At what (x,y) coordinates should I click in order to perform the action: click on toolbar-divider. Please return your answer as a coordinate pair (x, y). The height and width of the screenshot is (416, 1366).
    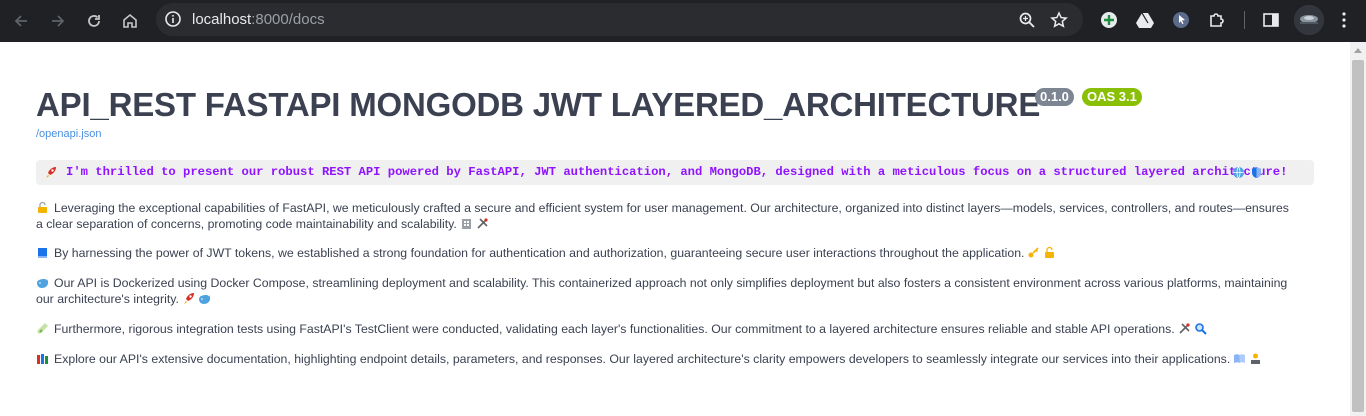
    Looking at the image, I should click on (1244, 20).